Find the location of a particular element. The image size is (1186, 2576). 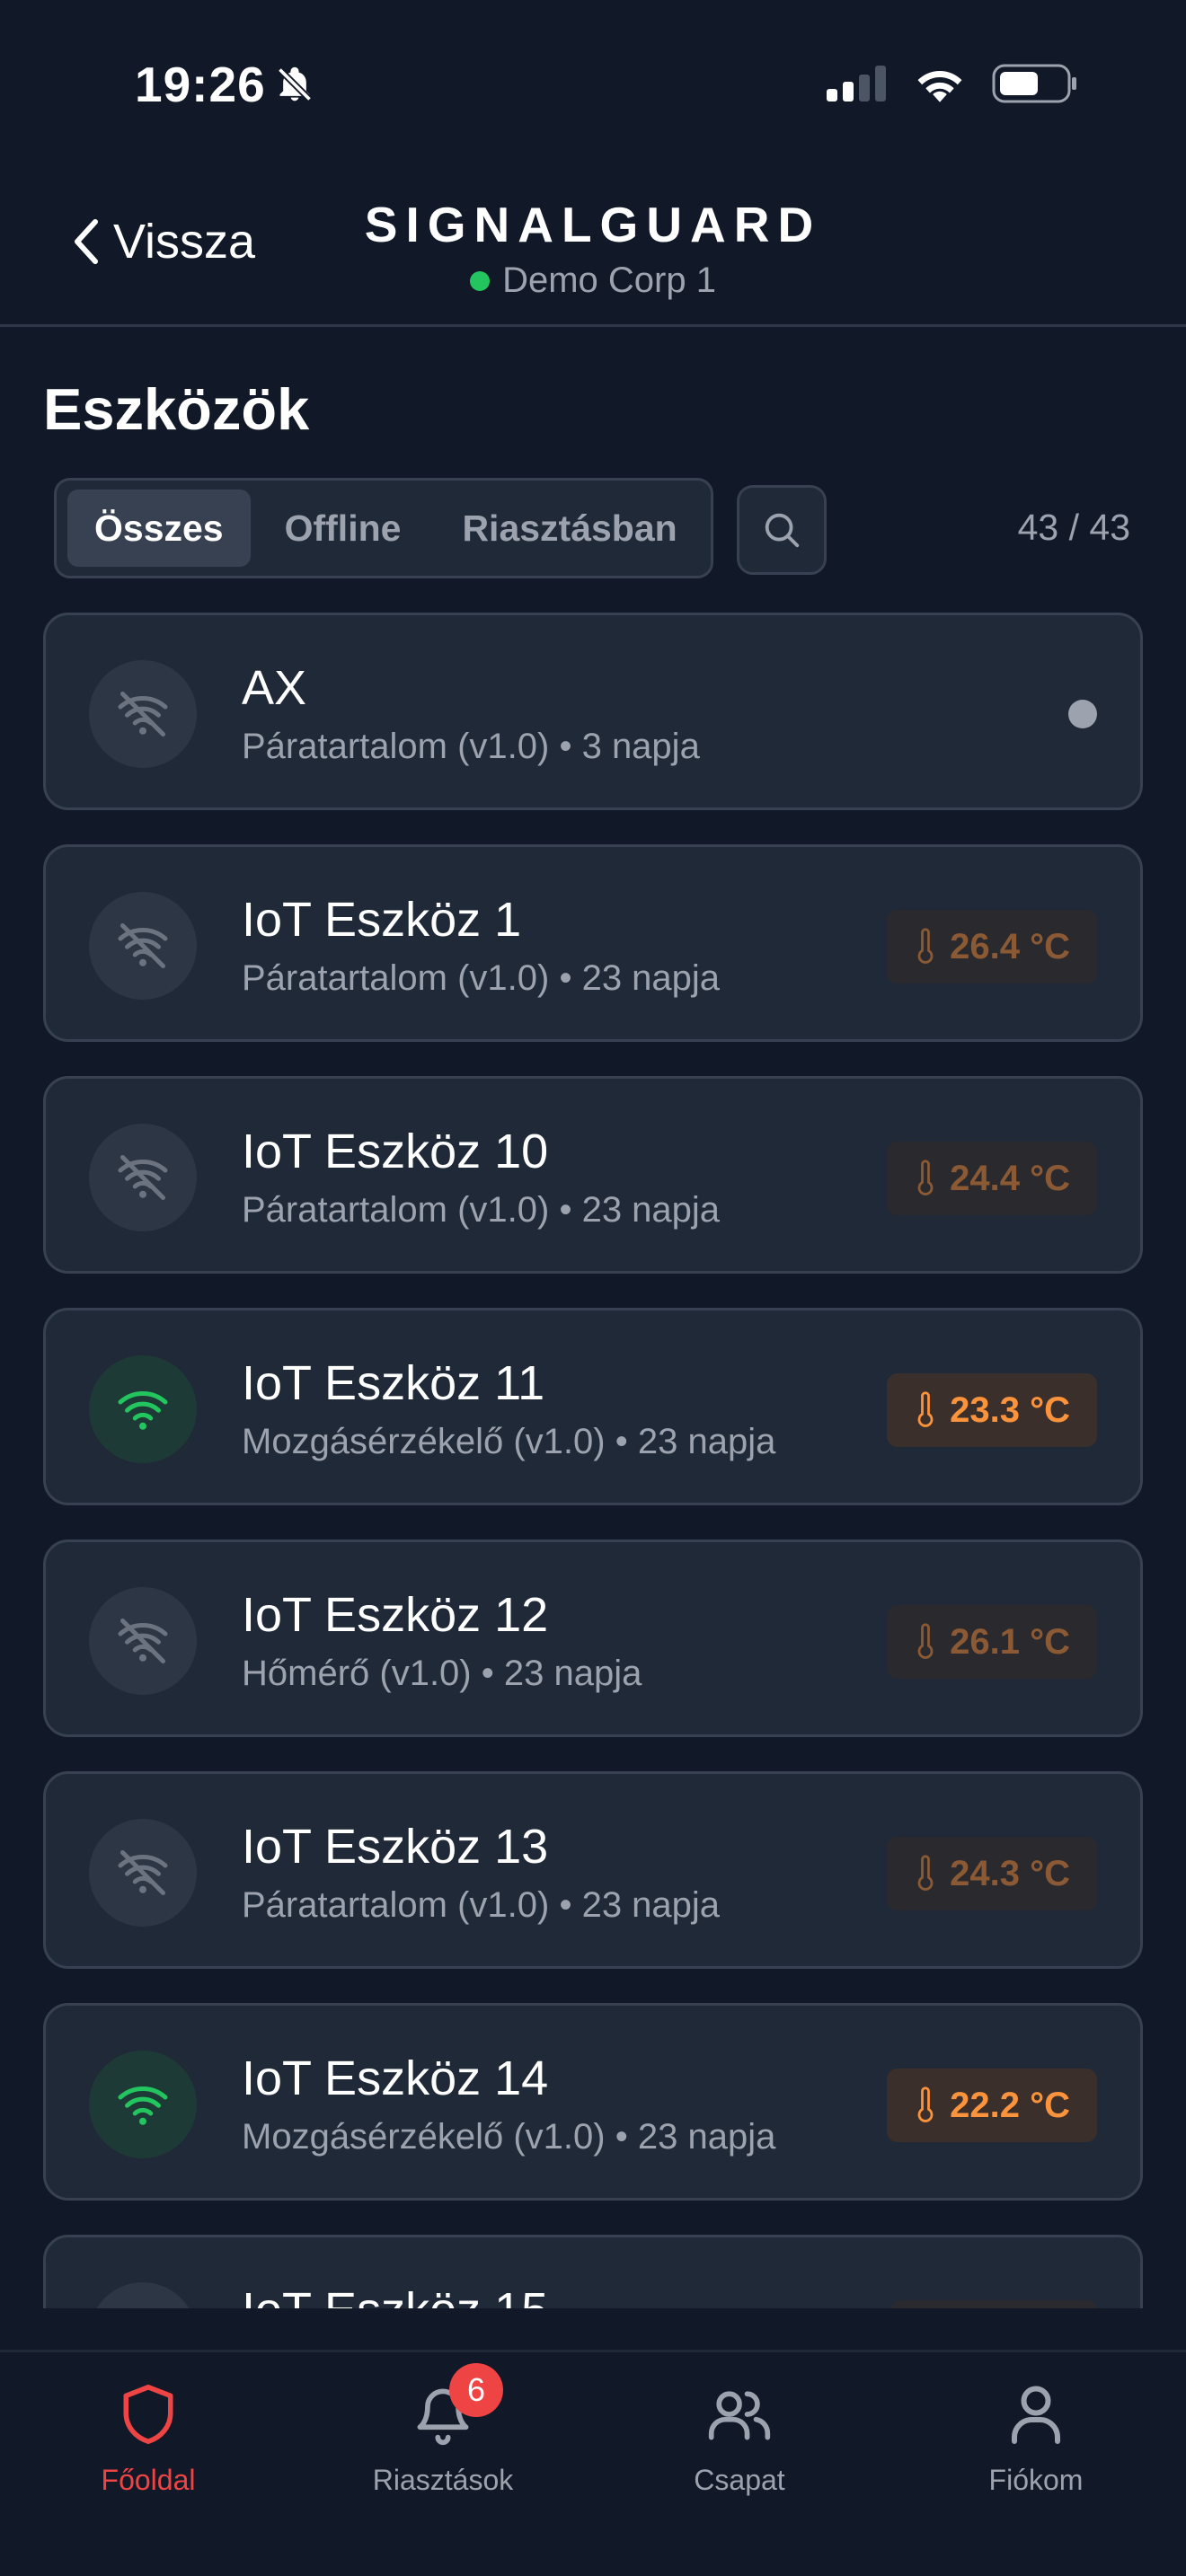

page-title: Eszközök is located at coordinates (176, 409).